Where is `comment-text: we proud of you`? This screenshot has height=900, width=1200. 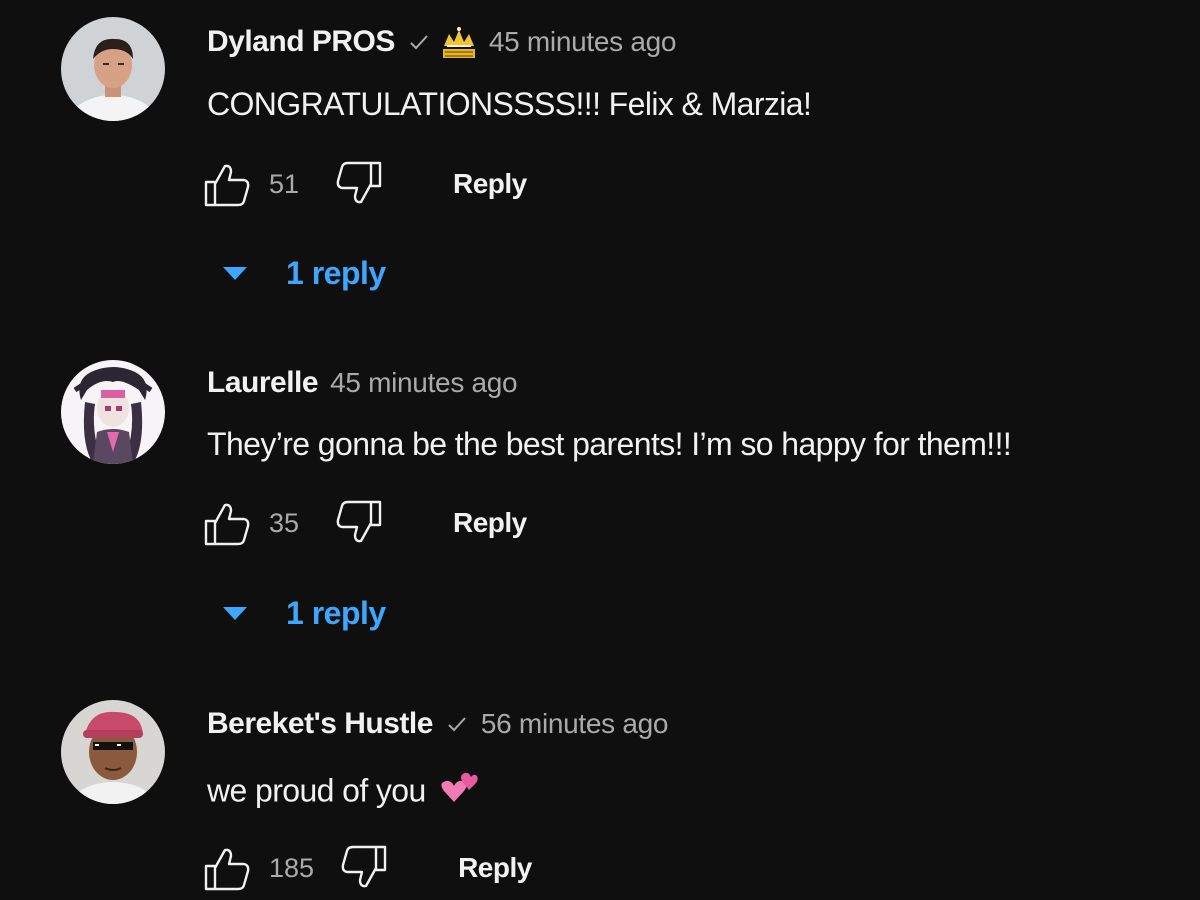 comment-text: we proud of you is located at coordinates (342, 793).